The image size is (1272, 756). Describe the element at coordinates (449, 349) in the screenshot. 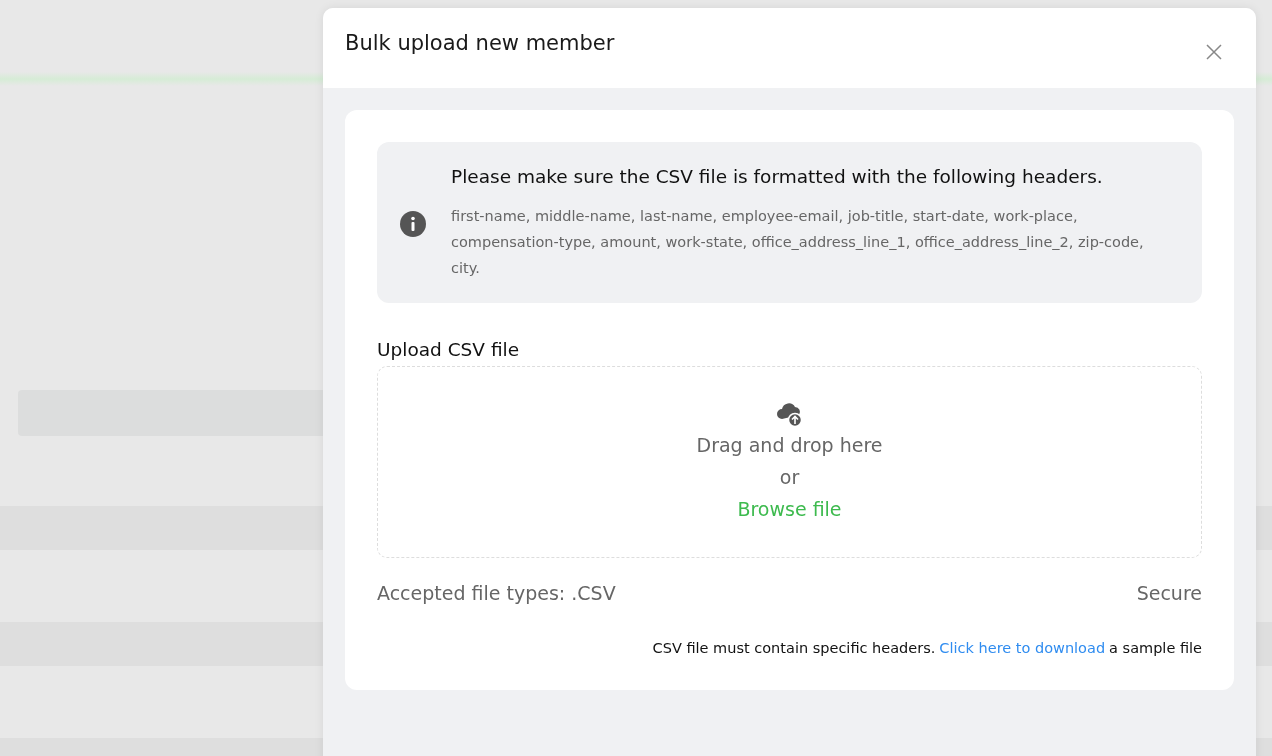

I see `upload-label: Upload CSV file` at that location.